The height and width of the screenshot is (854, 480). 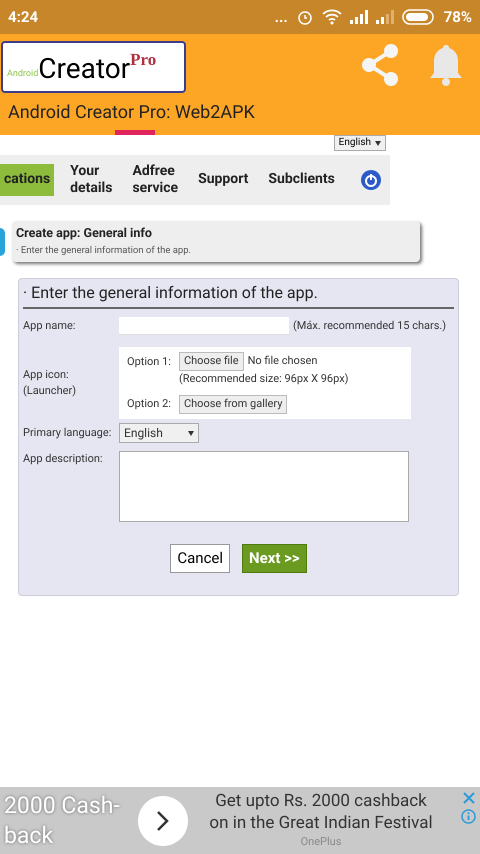 What do you see at coordinates (211, 361) in the screenshot?
I see `choose-file-button: Choose file` at bounding box center [211, 361].